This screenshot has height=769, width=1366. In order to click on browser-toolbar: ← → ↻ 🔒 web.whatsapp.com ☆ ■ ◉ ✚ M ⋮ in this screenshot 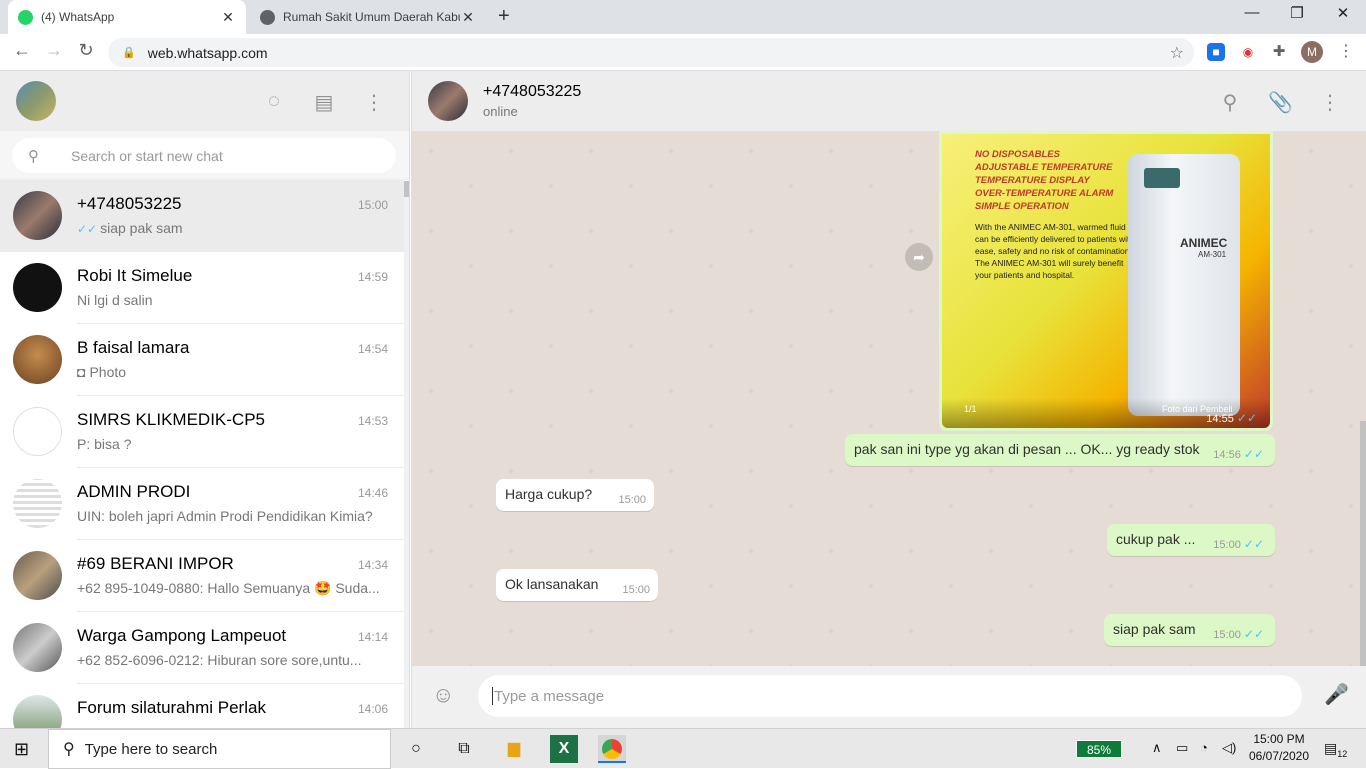, I will do `click(683, 52)`.